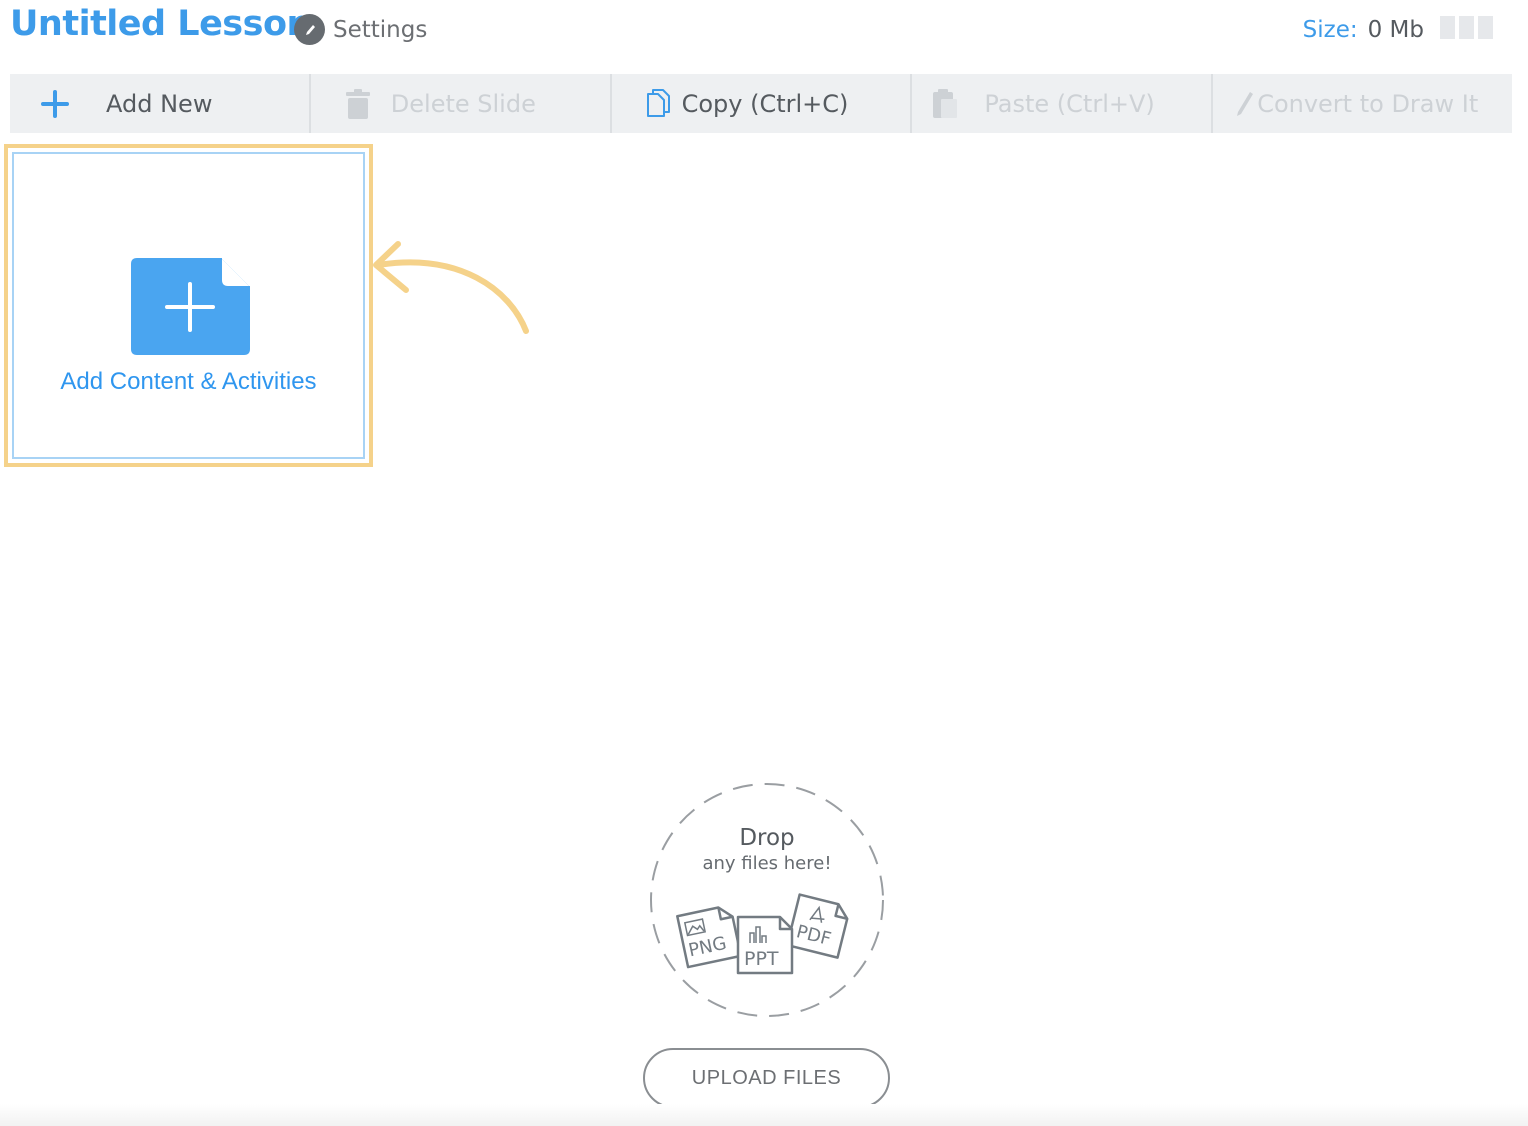  Describe the element at coordinates (945, 103) in the screenshot. I see `paste-icon` at that location.